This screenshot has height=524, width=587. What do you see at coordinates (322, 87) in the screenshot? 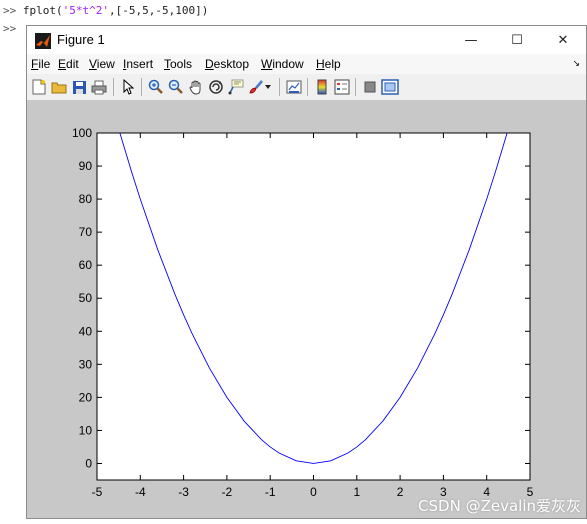
I see `colorbar-icon` at bounding box center [322, 87].